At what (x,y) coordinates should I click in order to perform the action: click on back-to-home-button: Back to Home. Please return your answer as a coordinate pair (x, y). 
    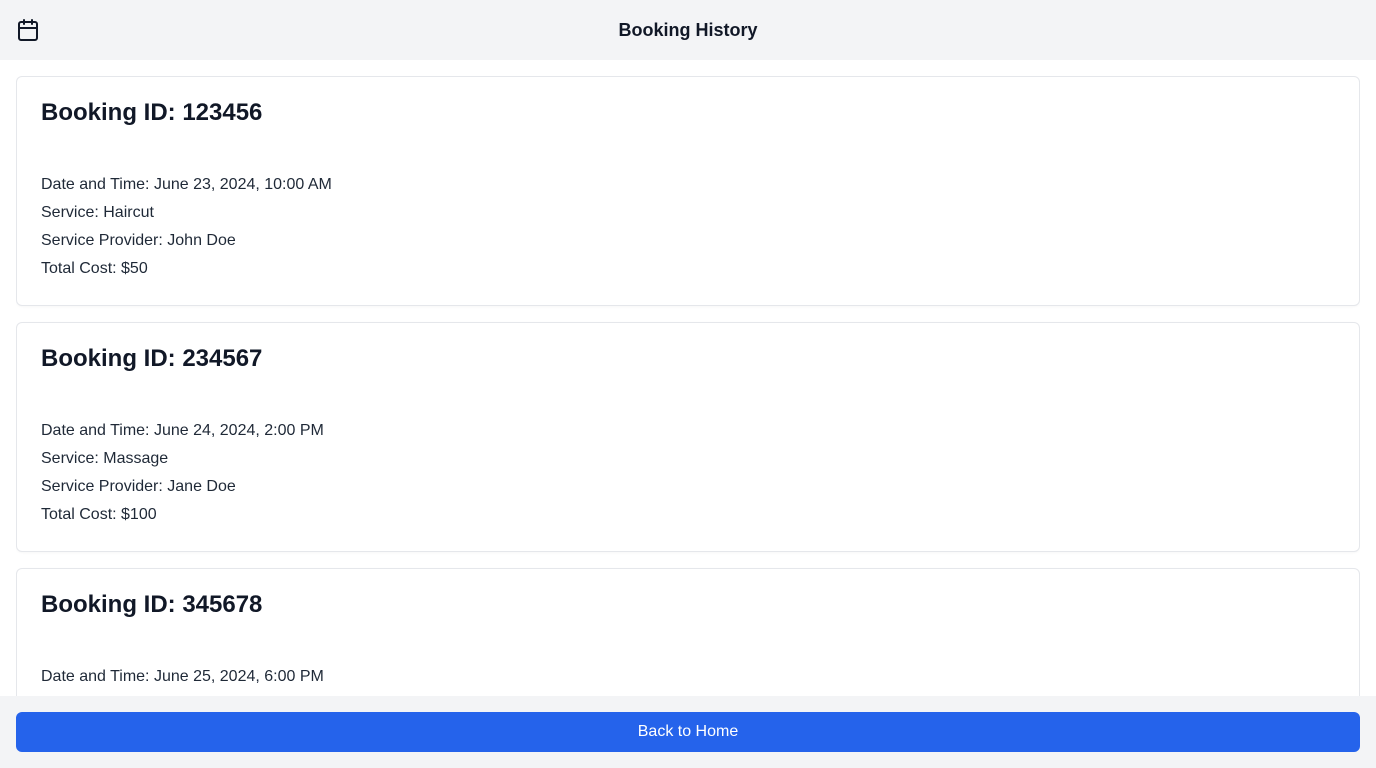
    Looking at the image, I should click on (688, 732).